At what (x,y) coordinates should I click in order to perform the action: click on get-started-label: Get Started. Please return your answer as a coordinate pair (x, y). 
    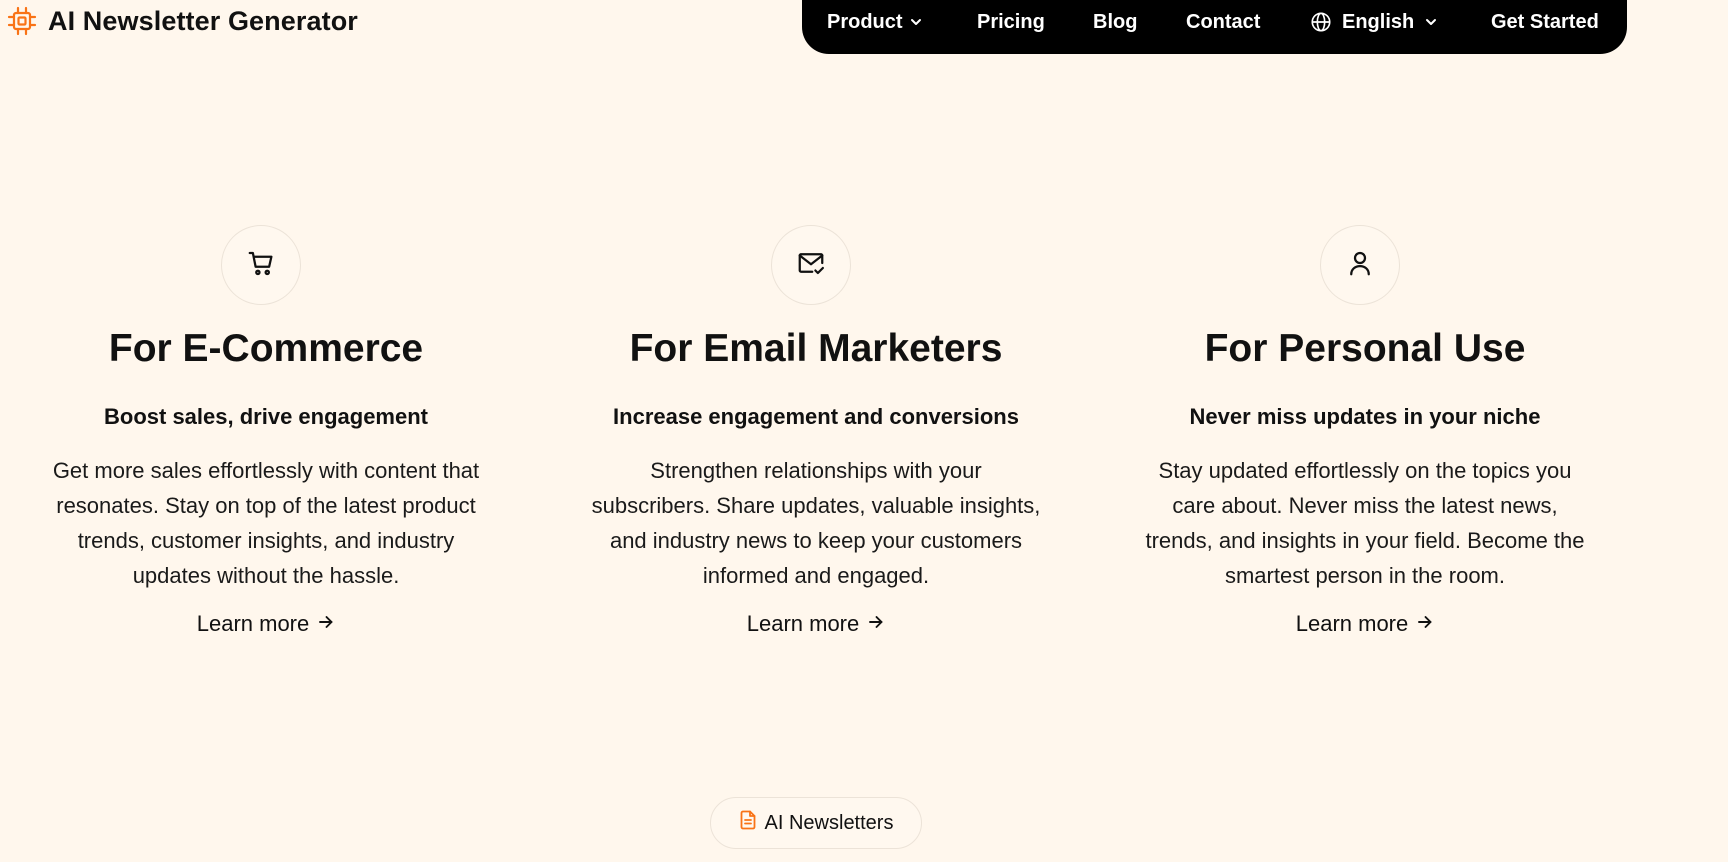
    Looking at the image, I should click on (1545, 21).